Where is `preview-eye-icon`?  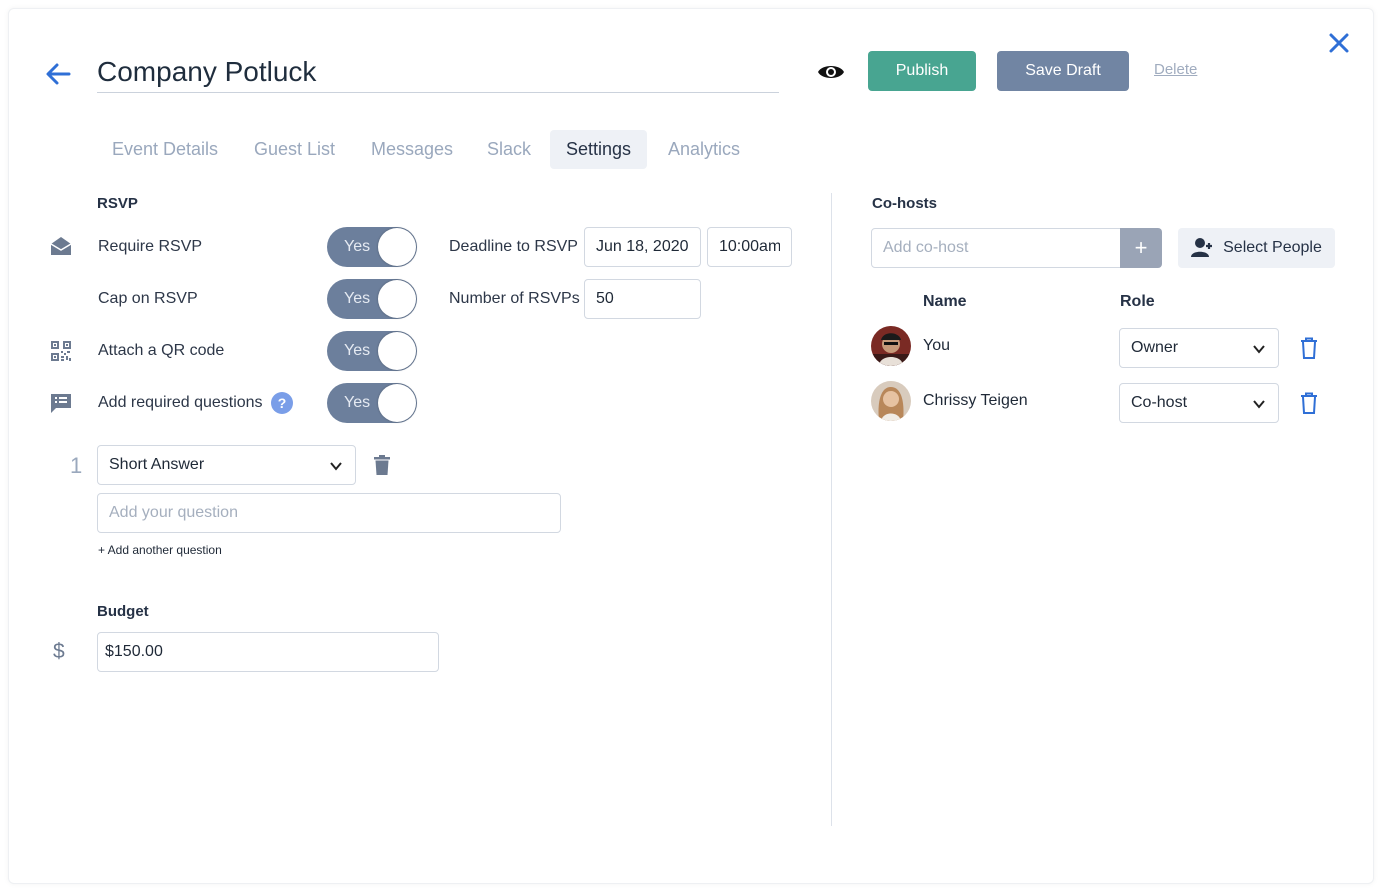
preview-eye-icon is located at coordinates (831, 72).